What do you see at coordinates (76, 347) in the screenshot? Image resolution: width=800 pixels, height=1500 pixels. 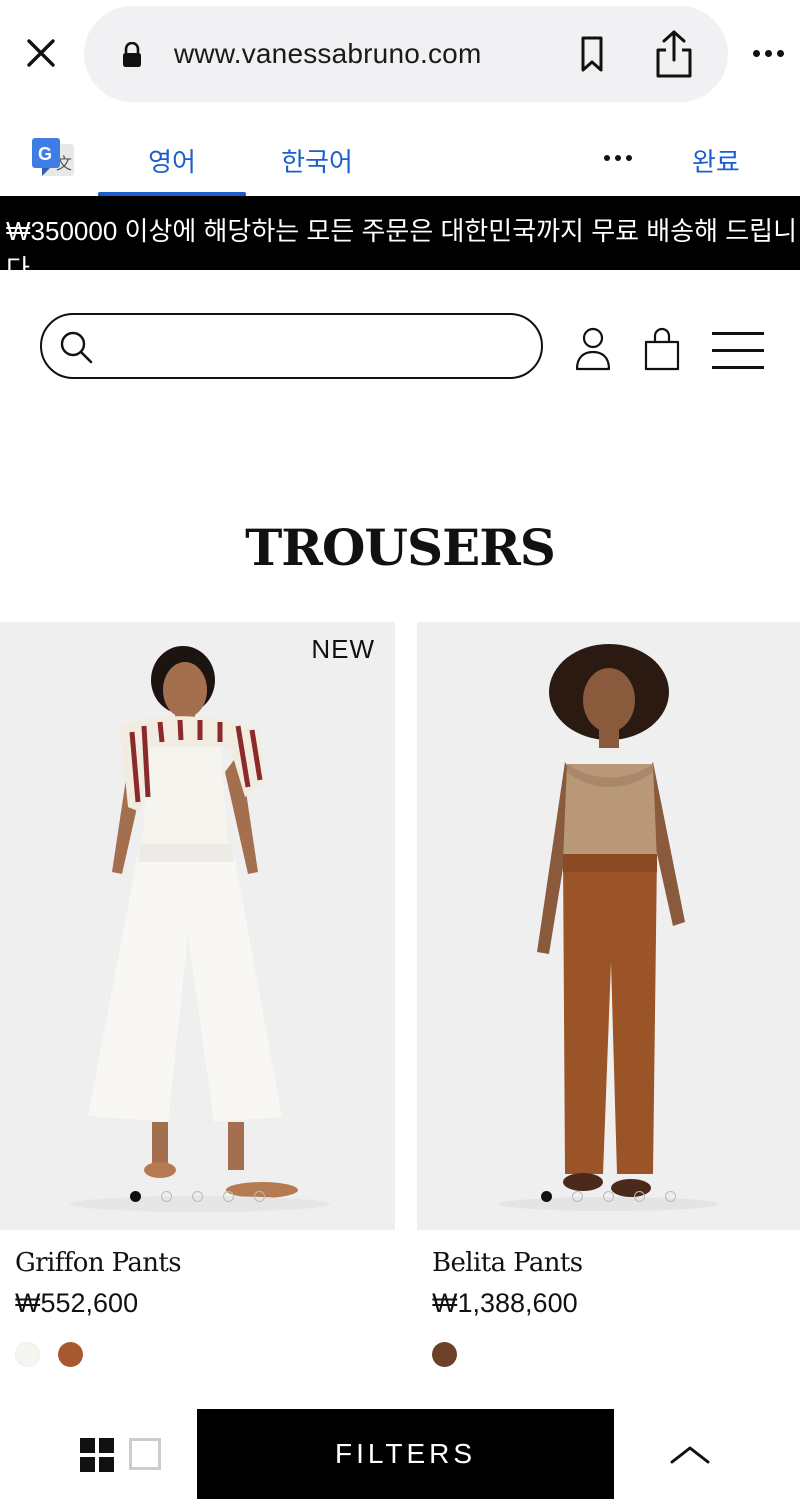 I see `search-icon` at bounding box center [76, 347].